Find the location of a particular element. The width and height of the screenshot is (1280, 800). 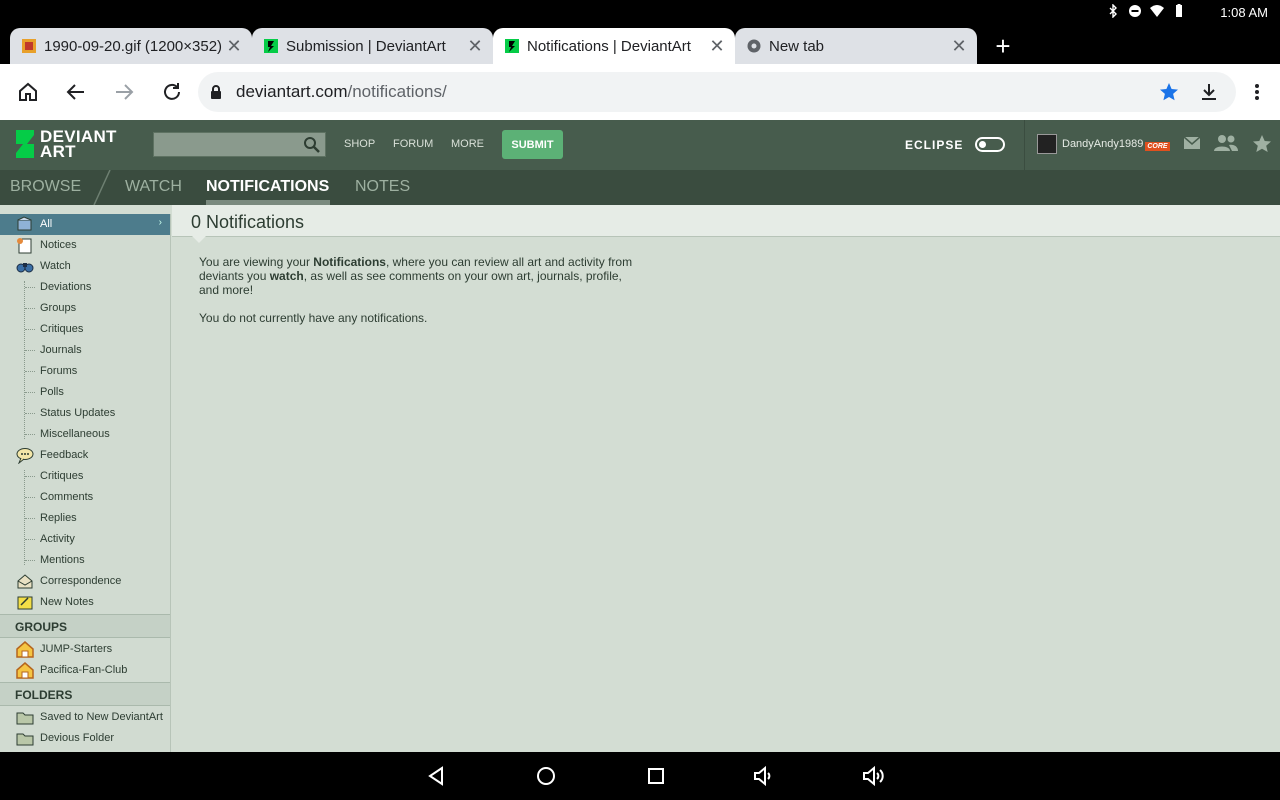

submit-button: SUBMIT is located at coordinates (532, 144).